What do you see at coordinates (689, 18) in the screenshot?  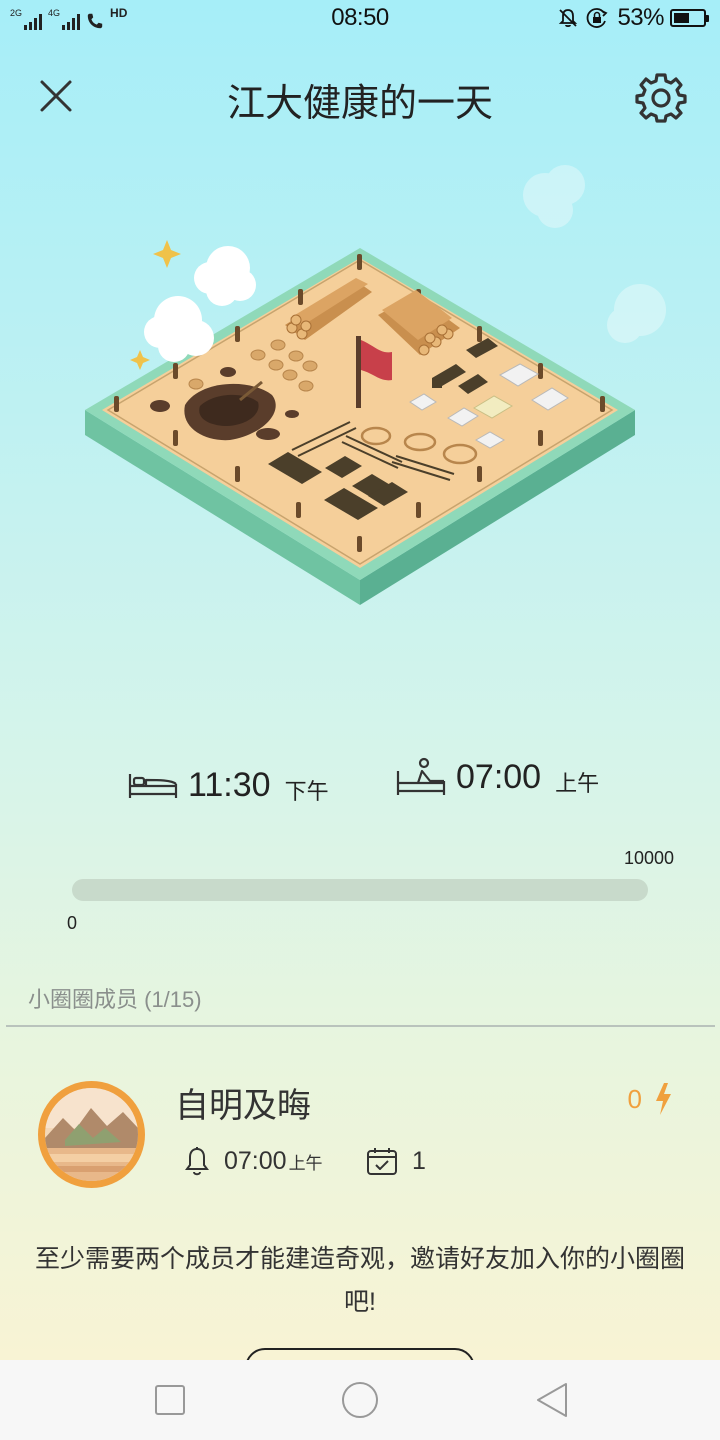 I see `battery-icon` at bounding box center [689, 18].